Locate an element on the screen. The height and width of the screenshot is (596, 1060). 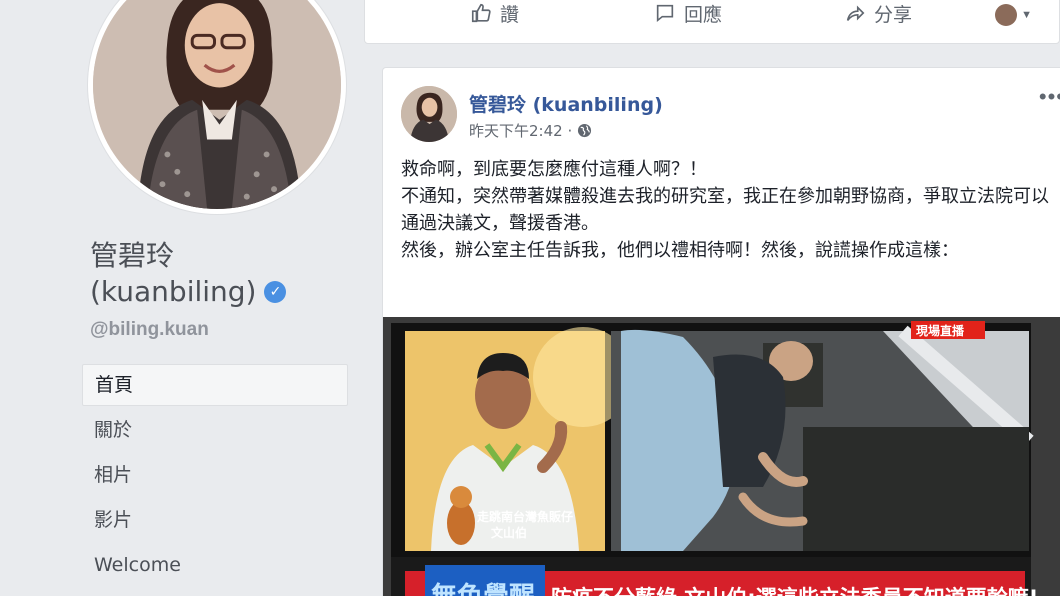
comment-label: 回應 is located at coordinates (703, 14).